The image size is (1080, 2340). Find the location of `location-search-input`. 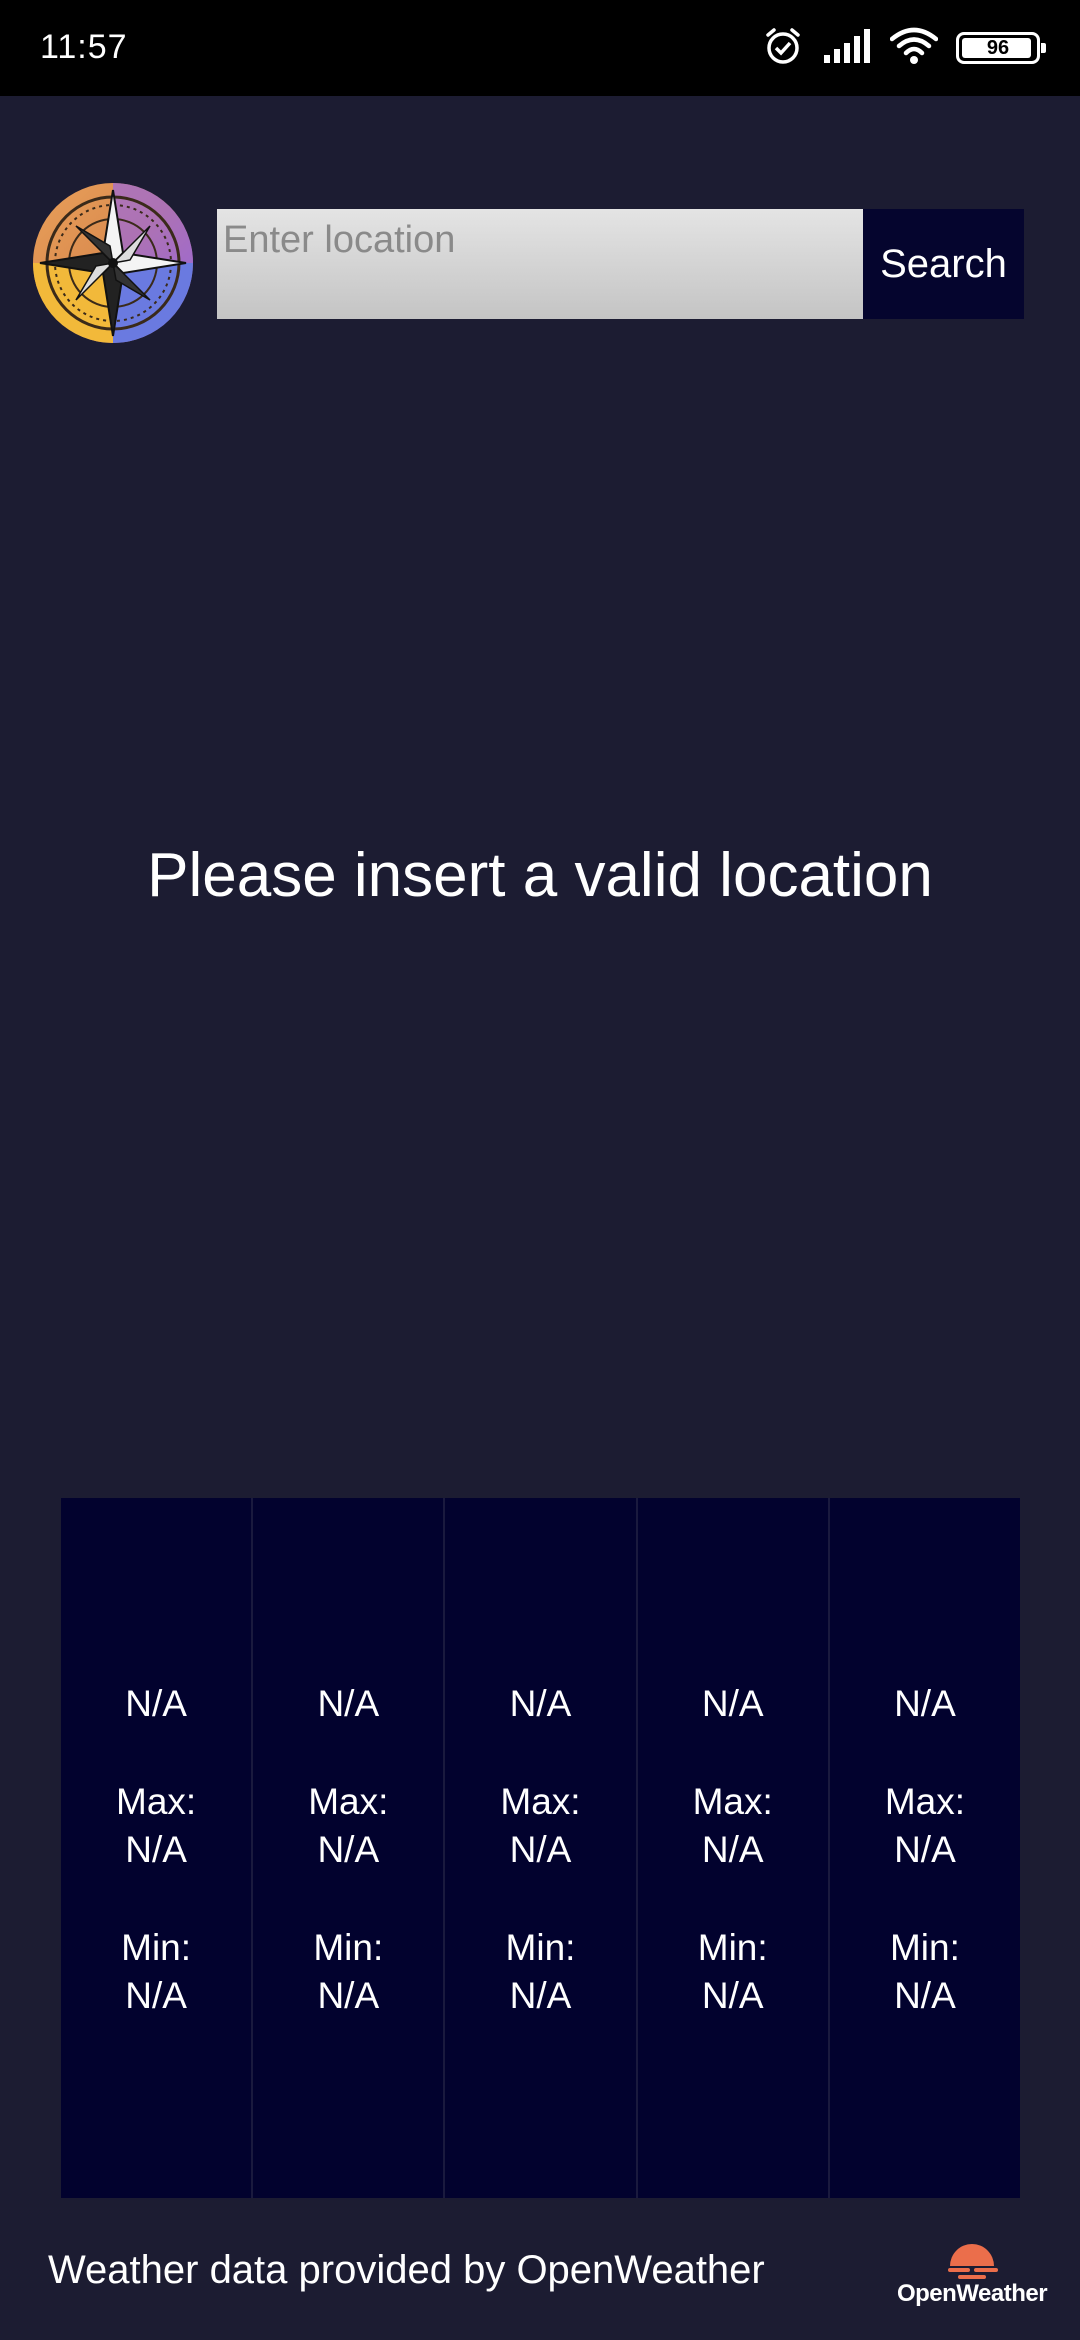

location-search-input is located at coordinates (540, 264).